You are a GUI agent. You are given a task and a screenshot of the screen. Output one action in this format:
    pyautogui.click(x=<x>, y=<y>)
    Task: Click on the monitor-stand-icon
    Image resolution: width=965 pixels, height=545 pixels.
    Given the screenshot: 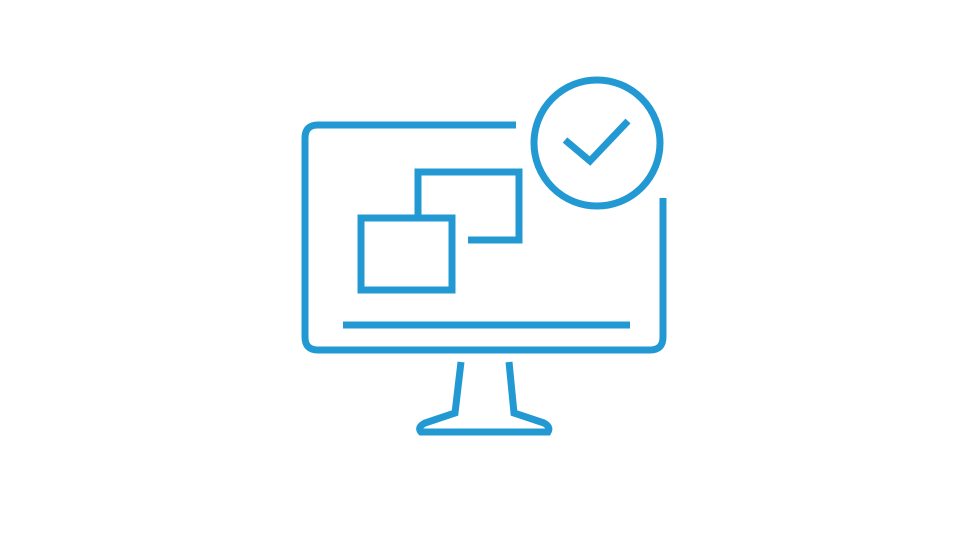 What is the action you would take?
    pyautogui.click(x=484, y=398)
    